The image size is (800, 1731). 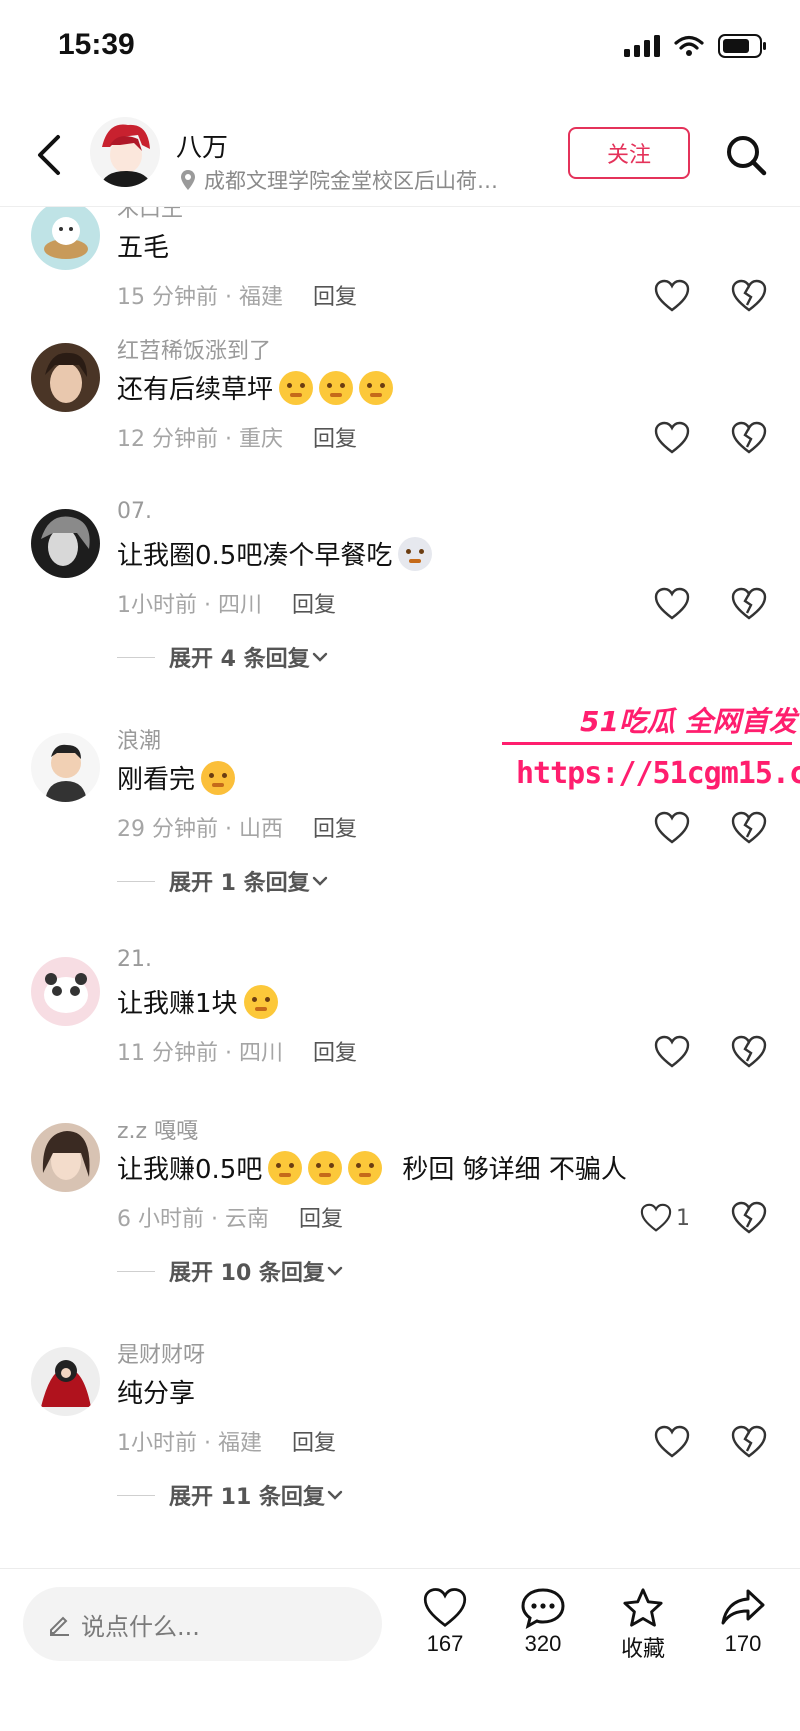 I want to click on back-icon, so click(x=50, y=155).